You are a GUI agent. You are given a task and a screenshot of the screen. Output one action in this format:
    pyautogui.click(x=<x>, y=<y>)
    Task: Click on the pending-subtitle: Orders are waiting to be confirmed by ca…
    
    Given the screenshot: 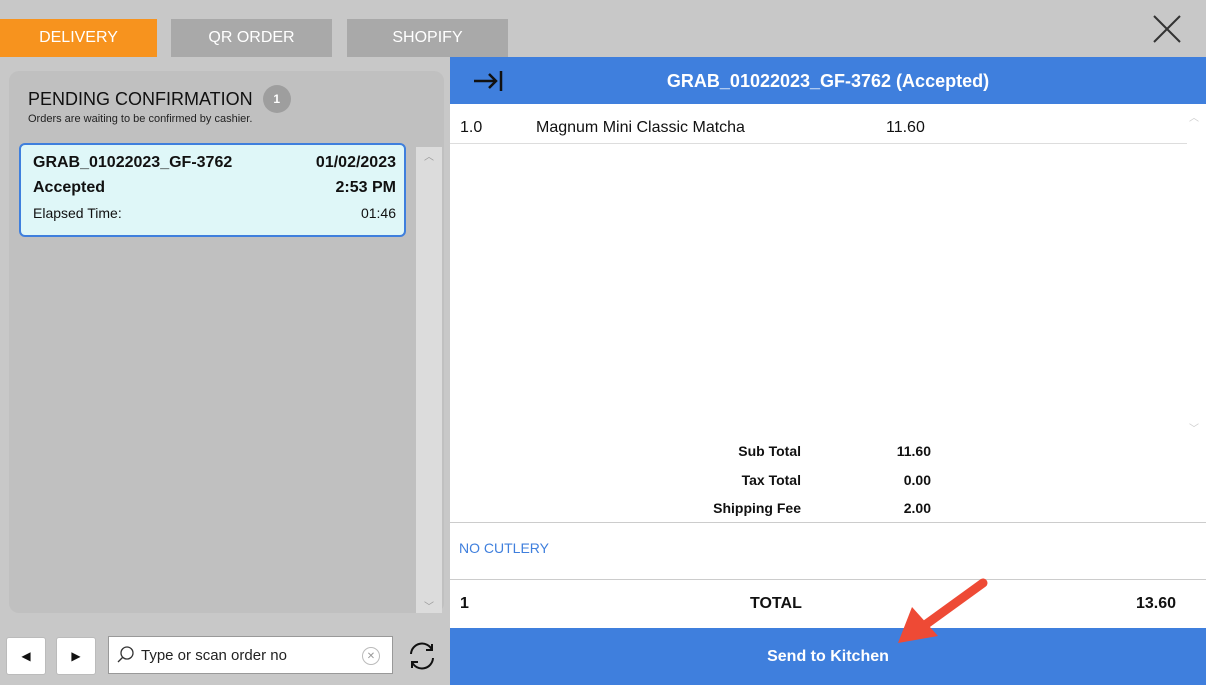 What is the action you would take?
    pyautogui.click(x=140, y=119)
    